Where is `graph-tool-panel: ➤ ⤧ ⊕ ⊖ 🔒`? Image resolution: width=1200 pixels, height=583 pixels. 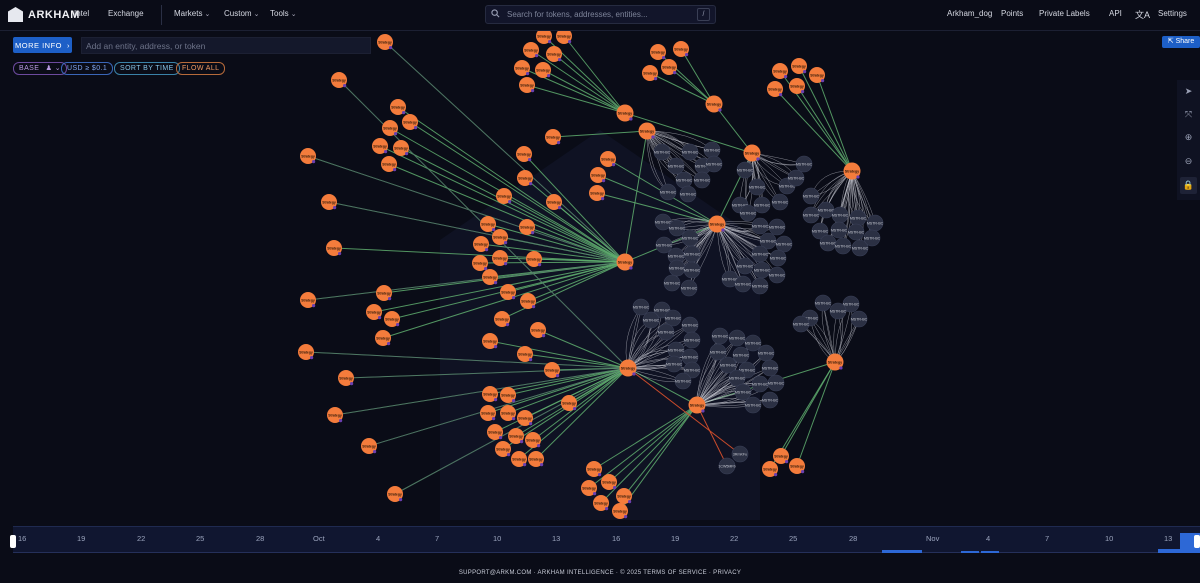 graph-tool-panel: ➤ ⤧ ⊕ ⊖ 🔒 is located at coordinates (1188, 140).